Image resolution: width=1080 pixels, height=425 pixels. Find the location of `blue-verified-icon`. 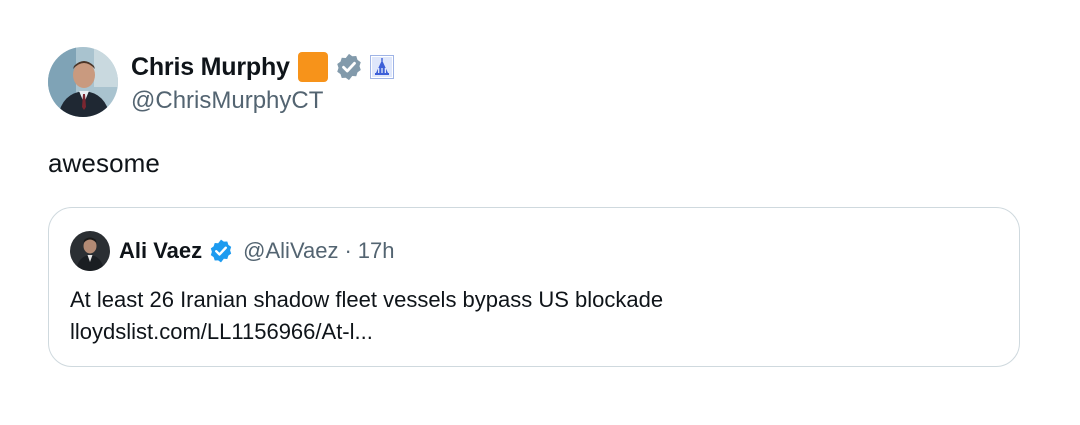

blue-verified-icon is located at coordinates (221, 251).